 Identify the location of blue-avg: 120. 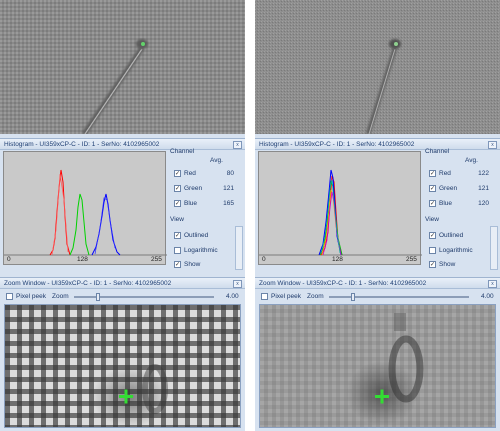
(483, 203).